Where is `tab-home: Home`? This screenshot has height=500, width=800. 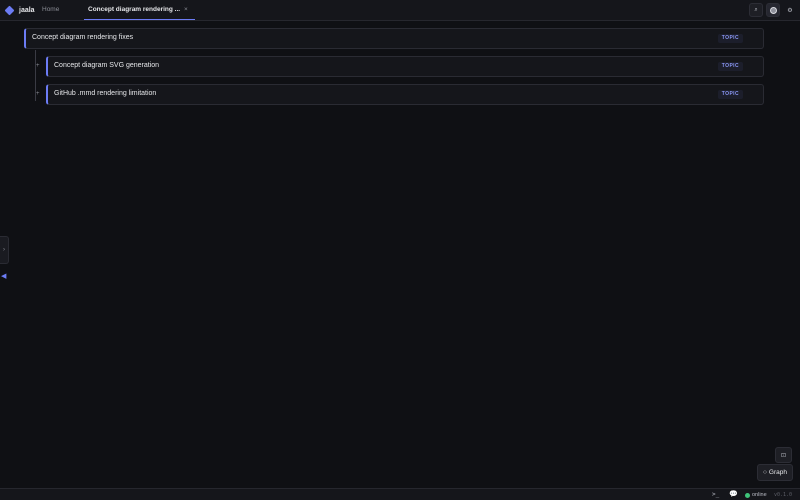
tab-home: Home is located at coordinates (50, 9).